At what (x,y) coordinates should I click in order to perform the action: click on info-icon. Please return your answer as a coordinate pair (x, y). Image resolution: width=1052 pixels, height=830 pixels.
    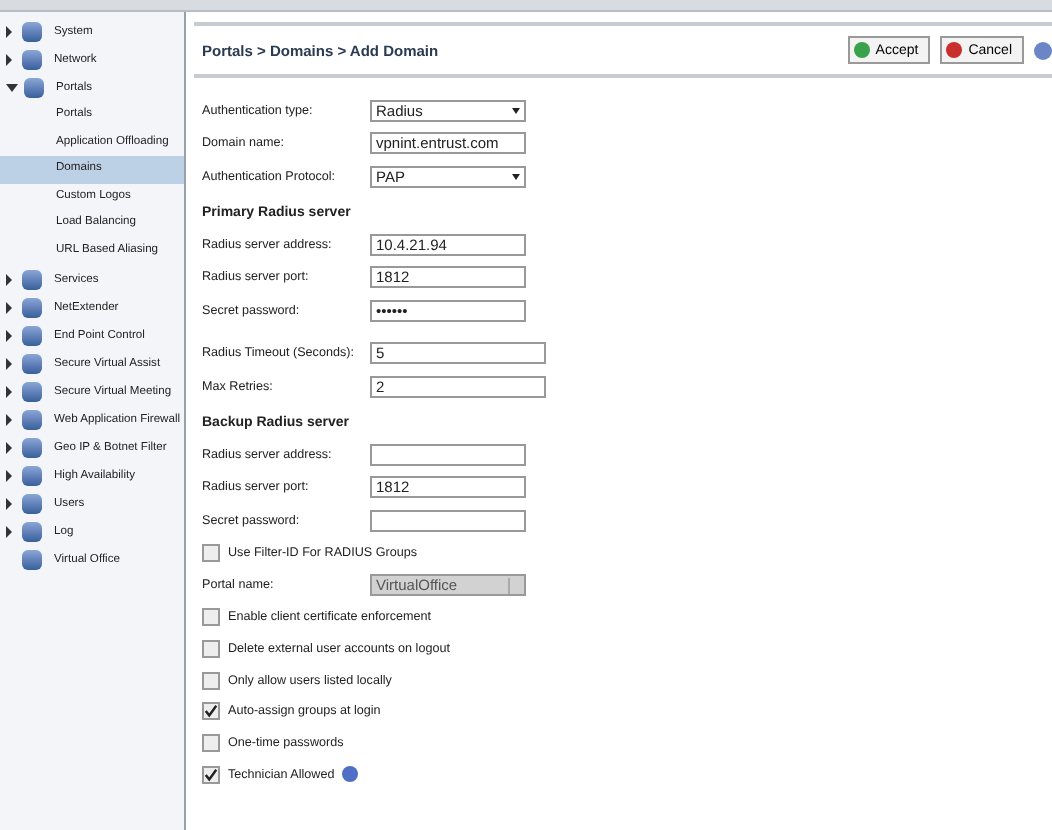
    Looking at the image, I should click on (350, 774).